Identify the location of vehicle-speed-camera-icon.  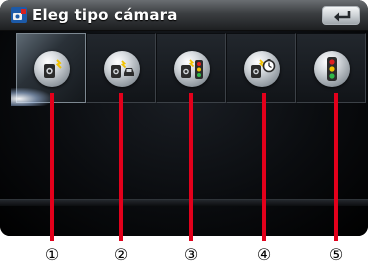
(122, 69).